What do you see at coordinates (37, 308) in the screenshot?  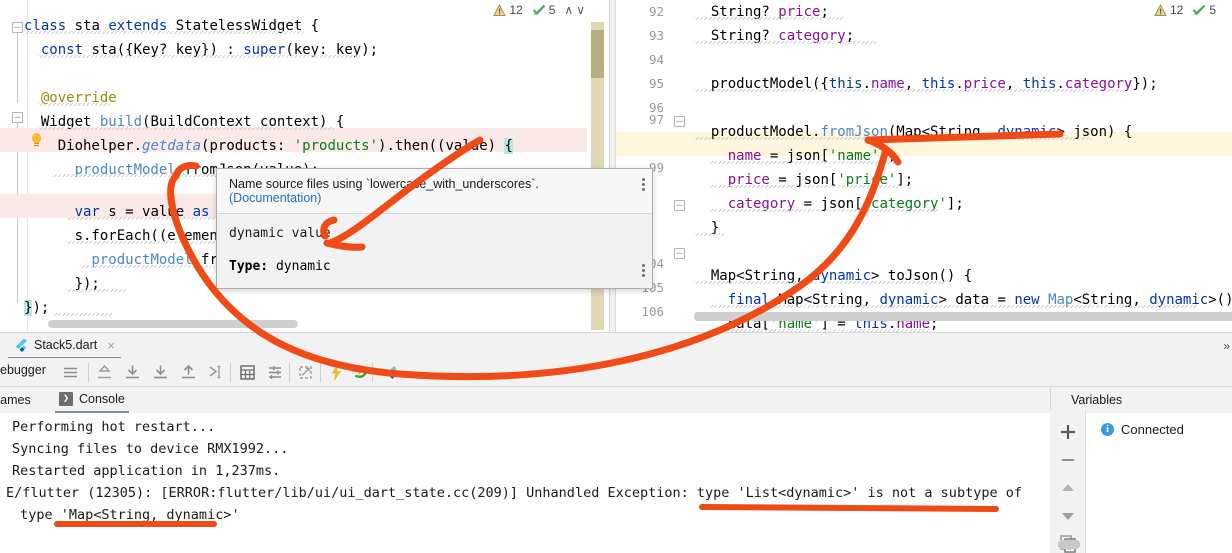 I see `code-line: });` at bounding box center [37, 308].